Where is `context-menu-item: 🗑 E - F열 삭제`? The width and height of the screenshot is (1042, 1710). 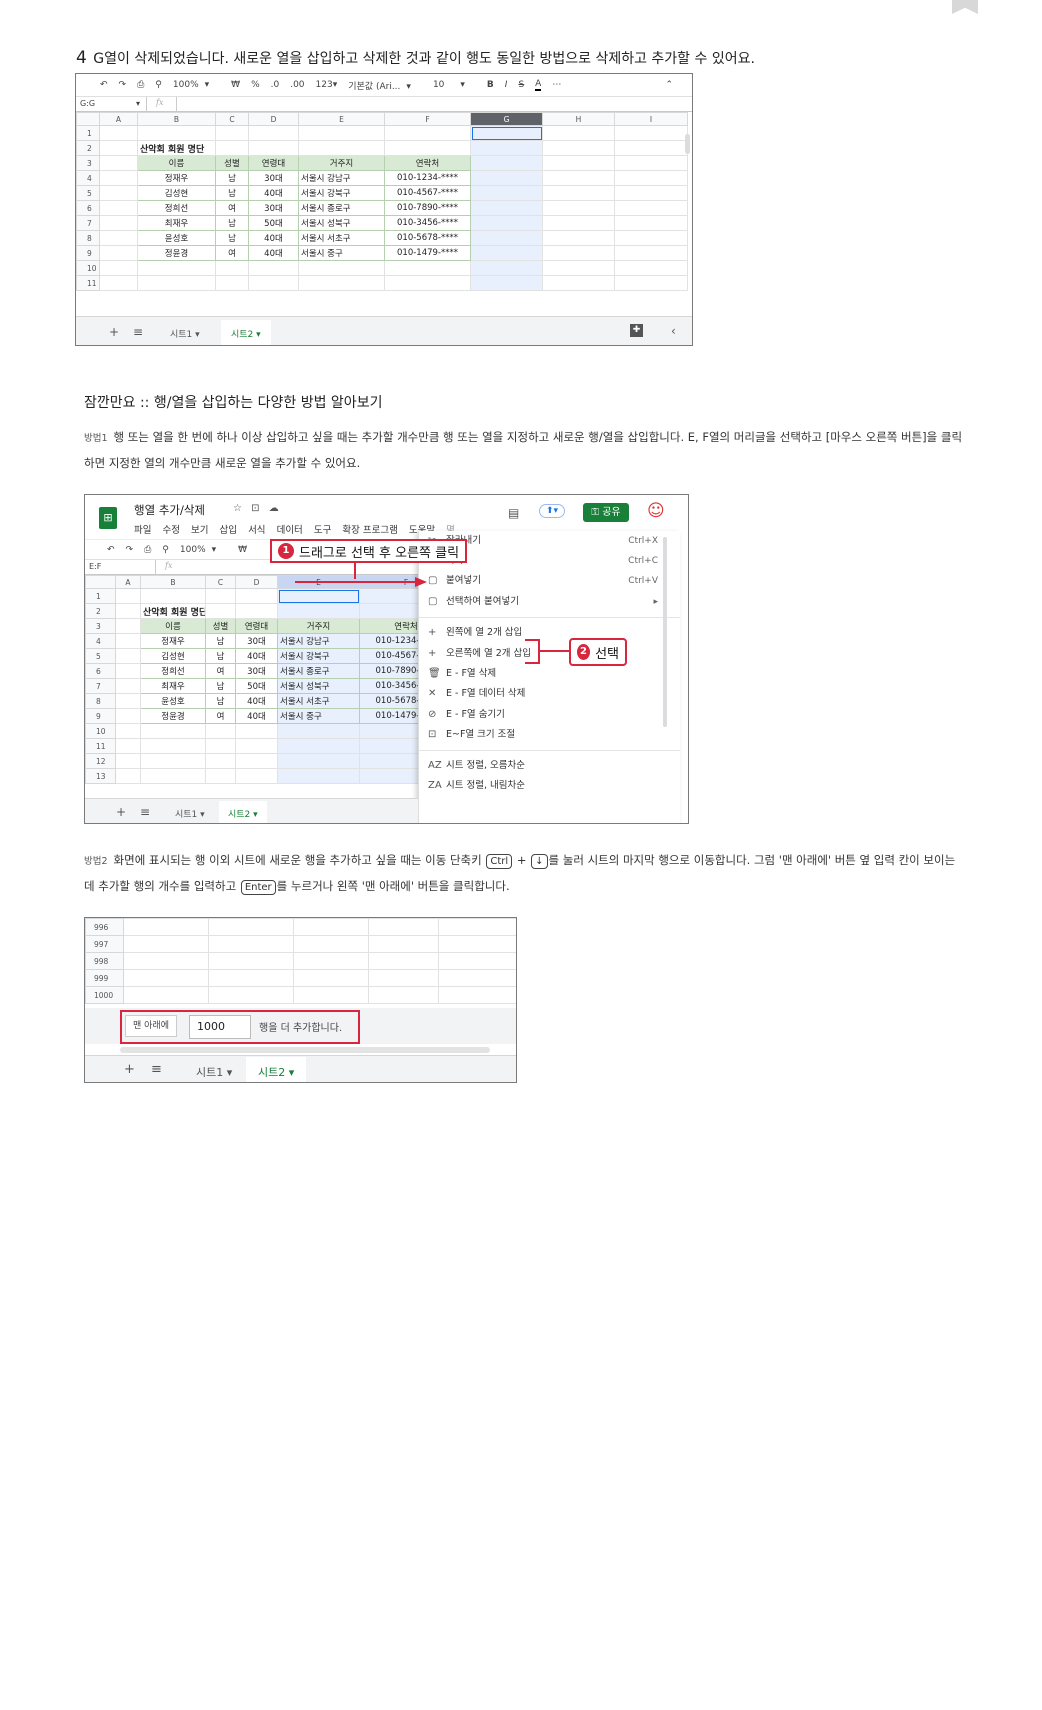
context-menu-item: 🗑 E - F열 삭제 is located at coordinates (549, 674).